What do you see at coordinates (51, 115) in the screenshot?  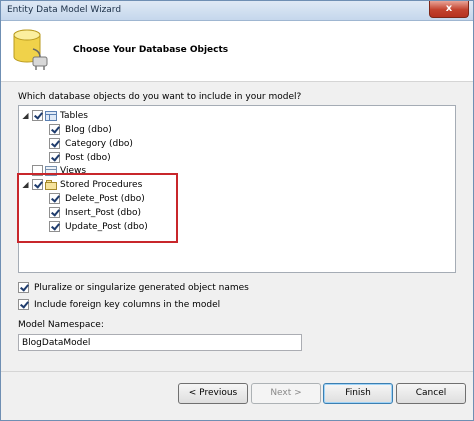 I see `tables-icon` at bounding box center [51, 115].